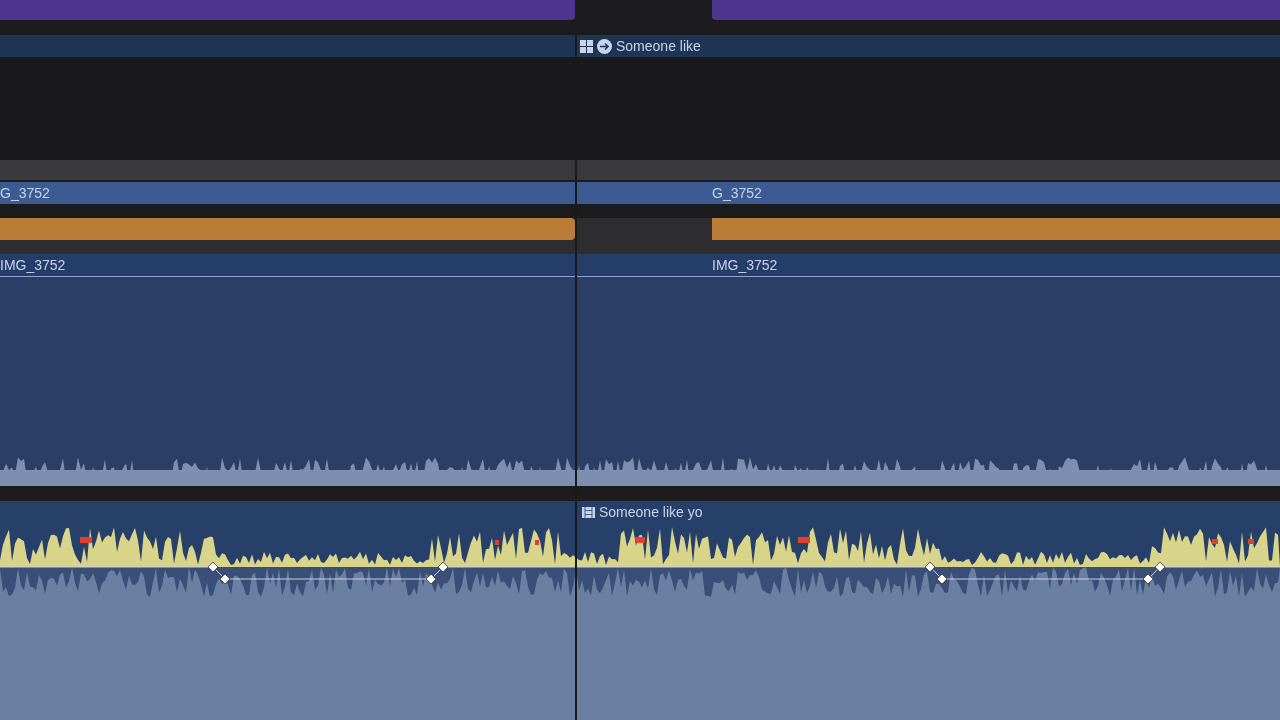 This screenshot has height=720, width=1280. What do you see at coordinates (588, 512) in the screenshot?
I see `film-icon` at bounding box center [588, 512].